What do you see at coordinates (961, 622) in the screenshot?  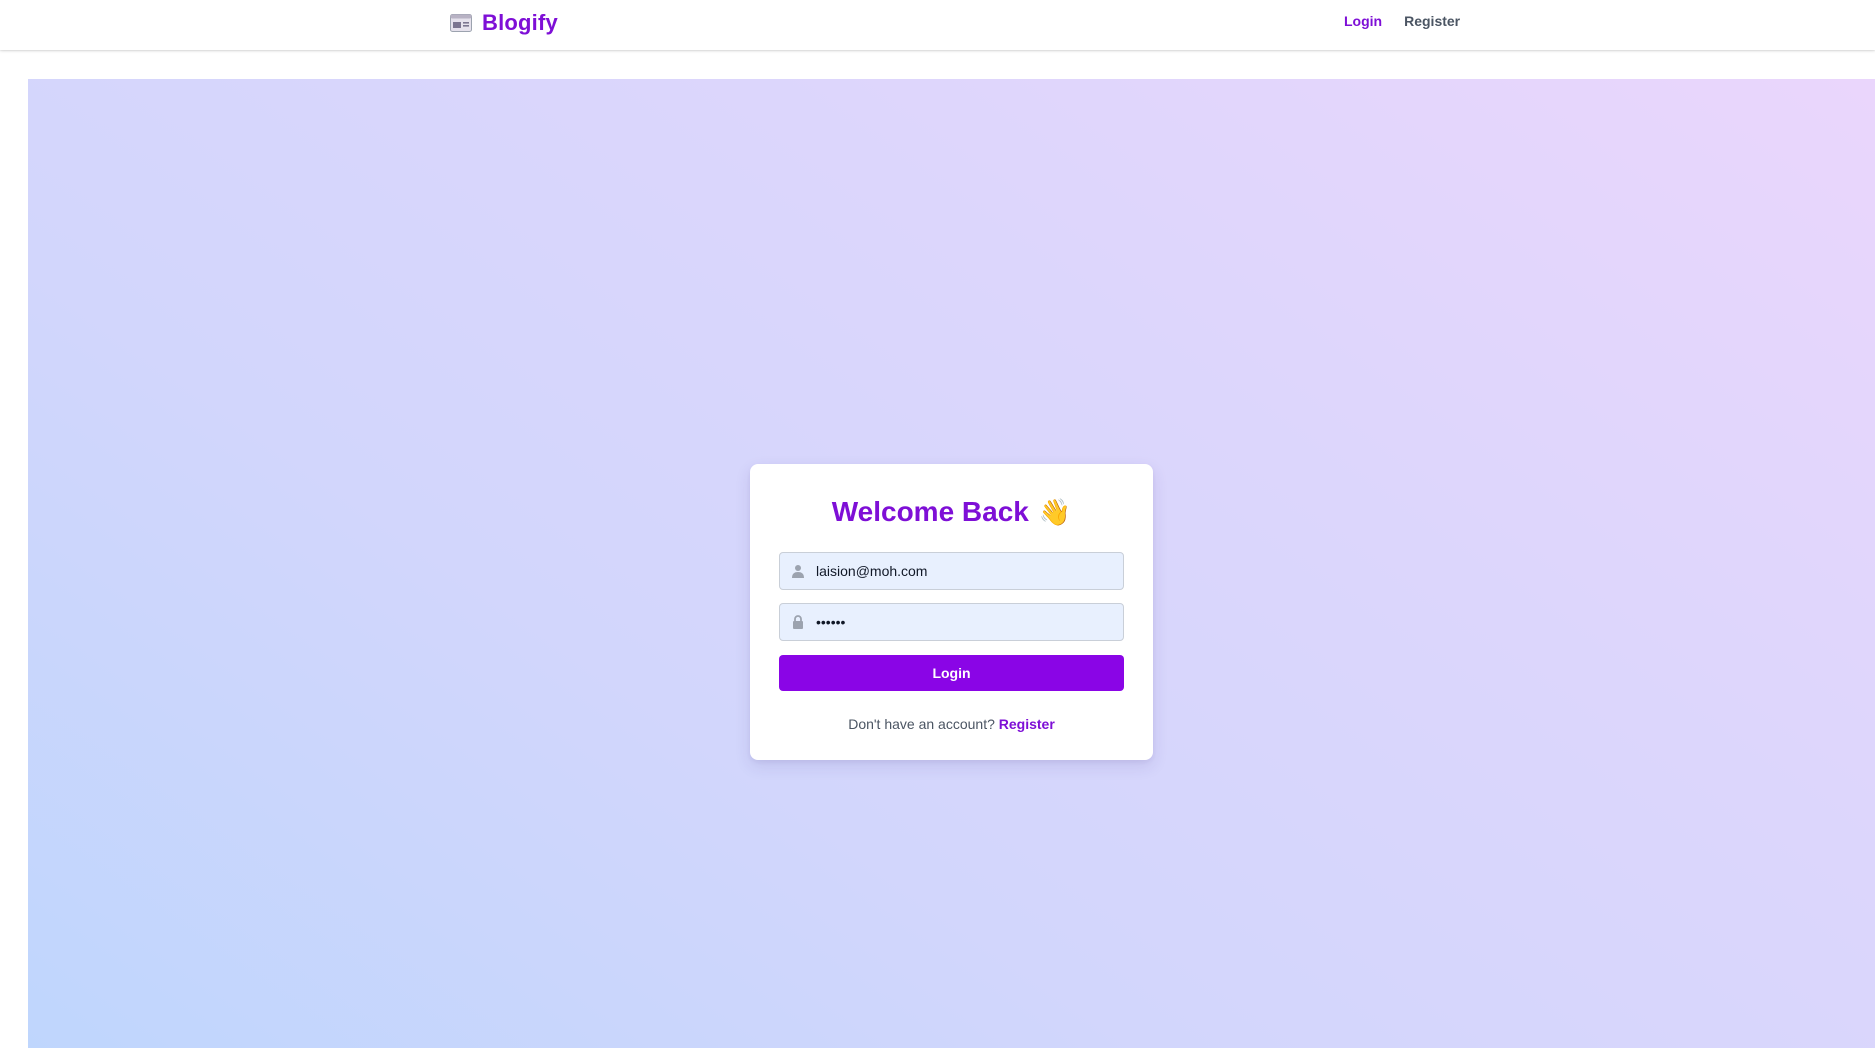 I see `password-input` at bounding box center [961, 622].